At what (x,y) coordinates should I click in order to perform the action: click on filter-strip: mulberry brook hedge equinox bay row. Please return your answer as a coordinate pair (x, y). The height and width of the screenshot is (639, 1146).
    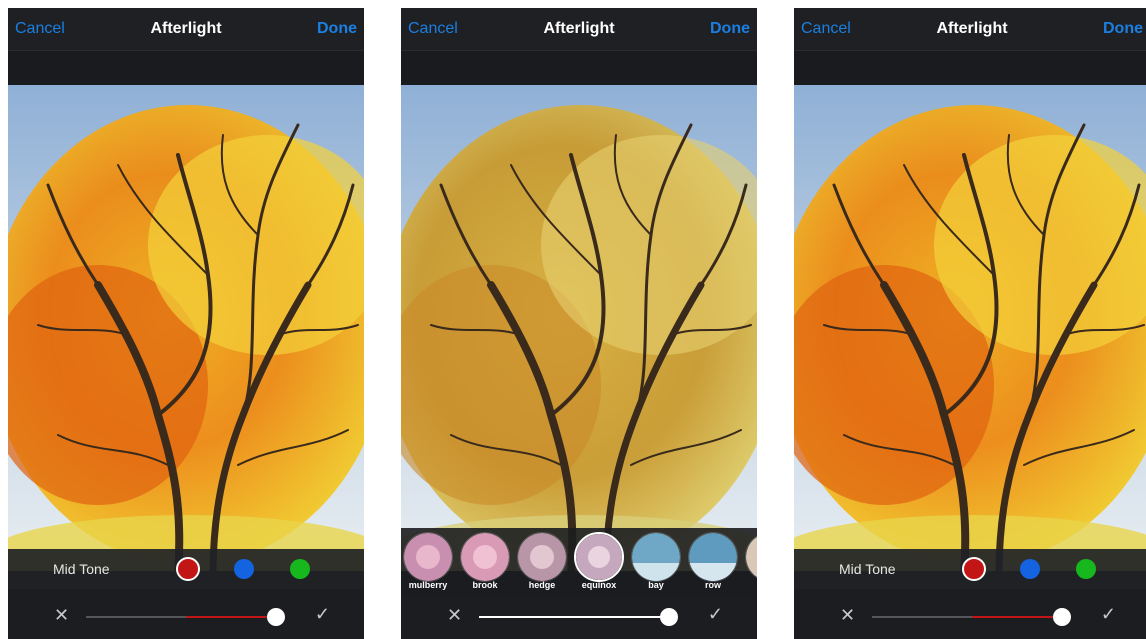
    Looking at the image, I should click on (579, 561).